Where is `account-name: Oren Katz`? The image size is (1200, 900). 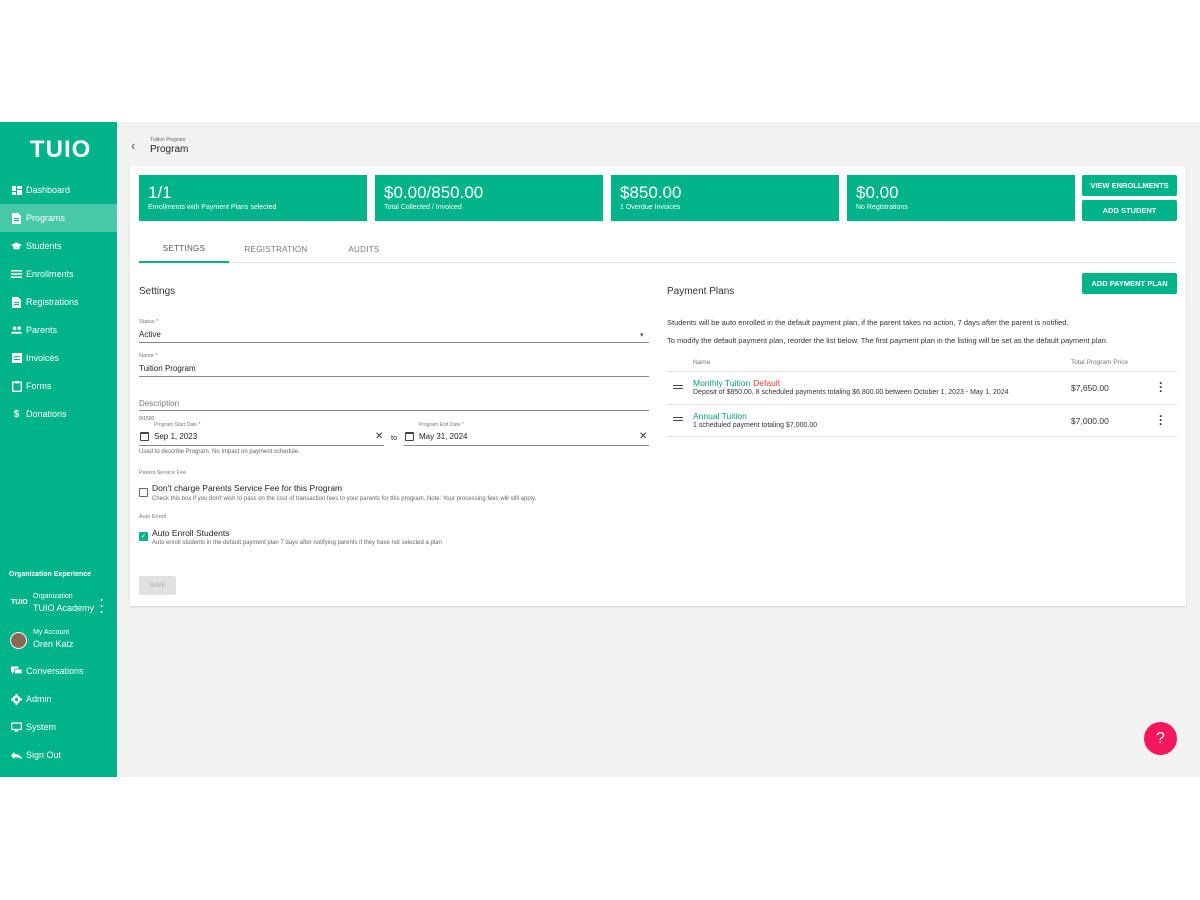 account-name: Oren Katz is located at coordinates (53, 644).